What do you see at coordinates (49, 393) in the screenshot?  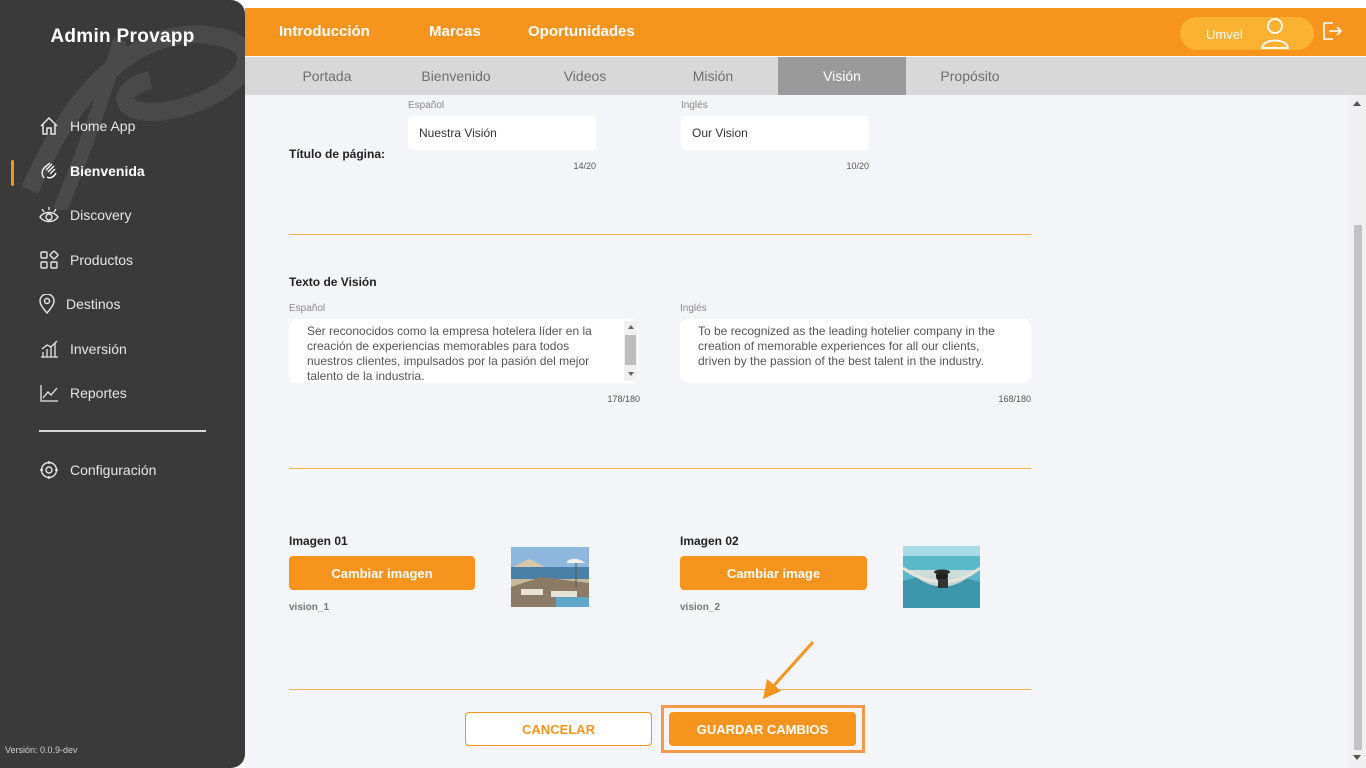 I see `line-chart-icon` at bounding box center [49, 393].